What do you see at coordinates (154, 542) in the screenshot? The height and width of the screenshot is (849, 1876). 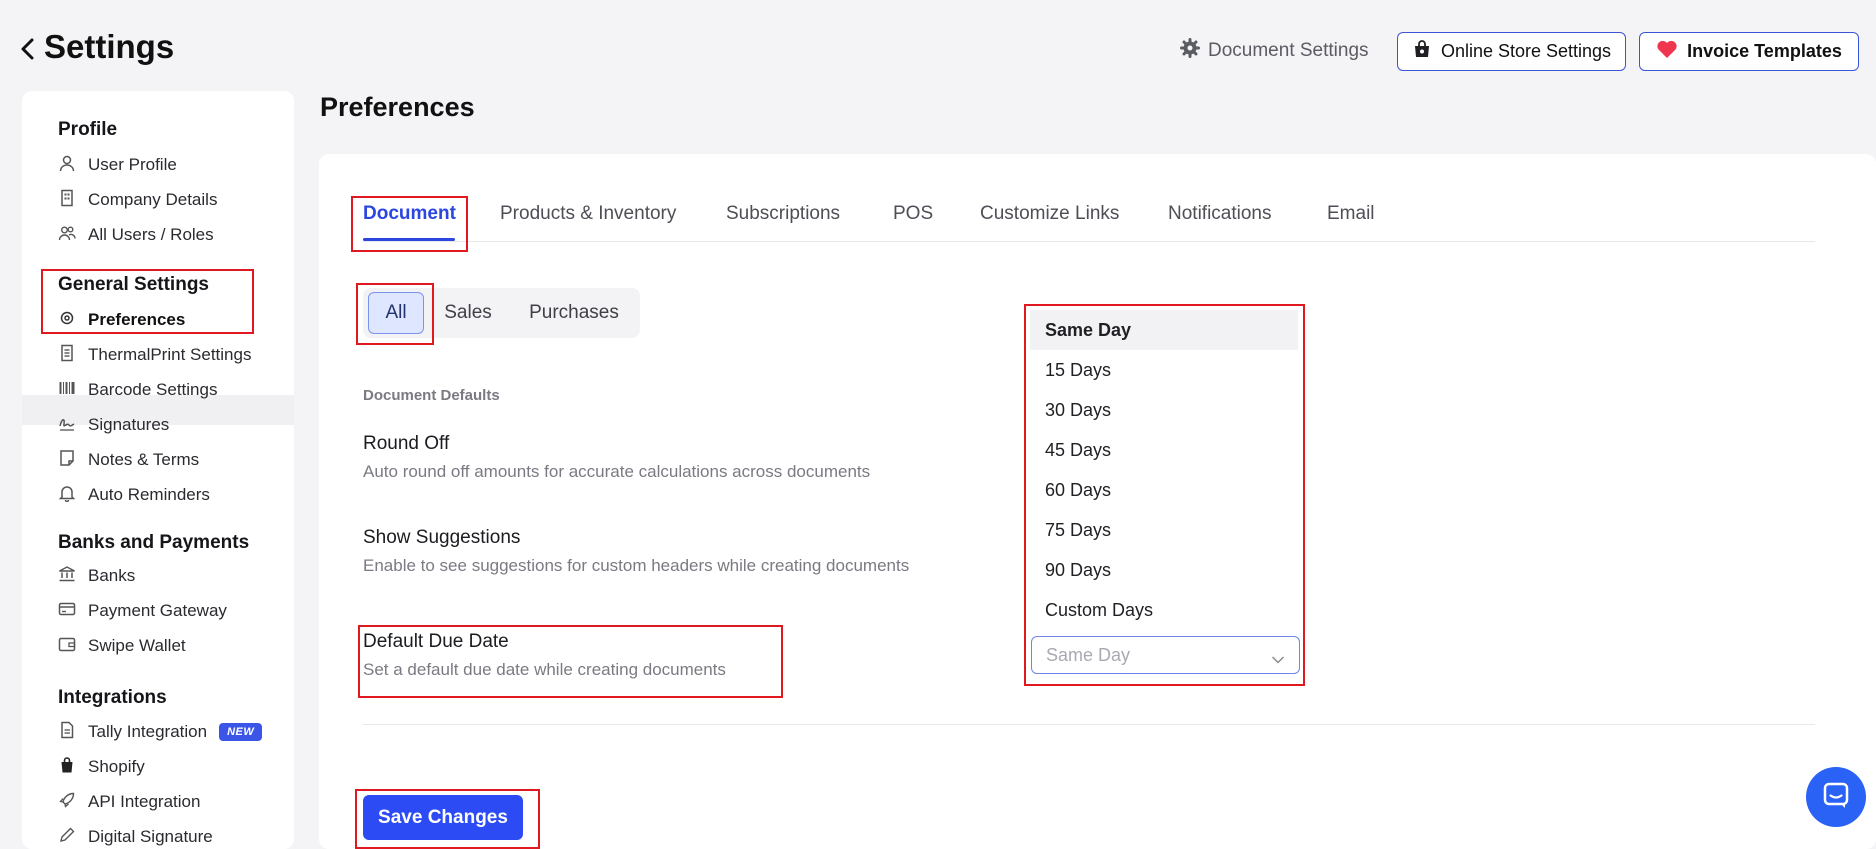 I see `sidebar-section-banks-payments: Banks and Payments` at bounding box center [154, 542].